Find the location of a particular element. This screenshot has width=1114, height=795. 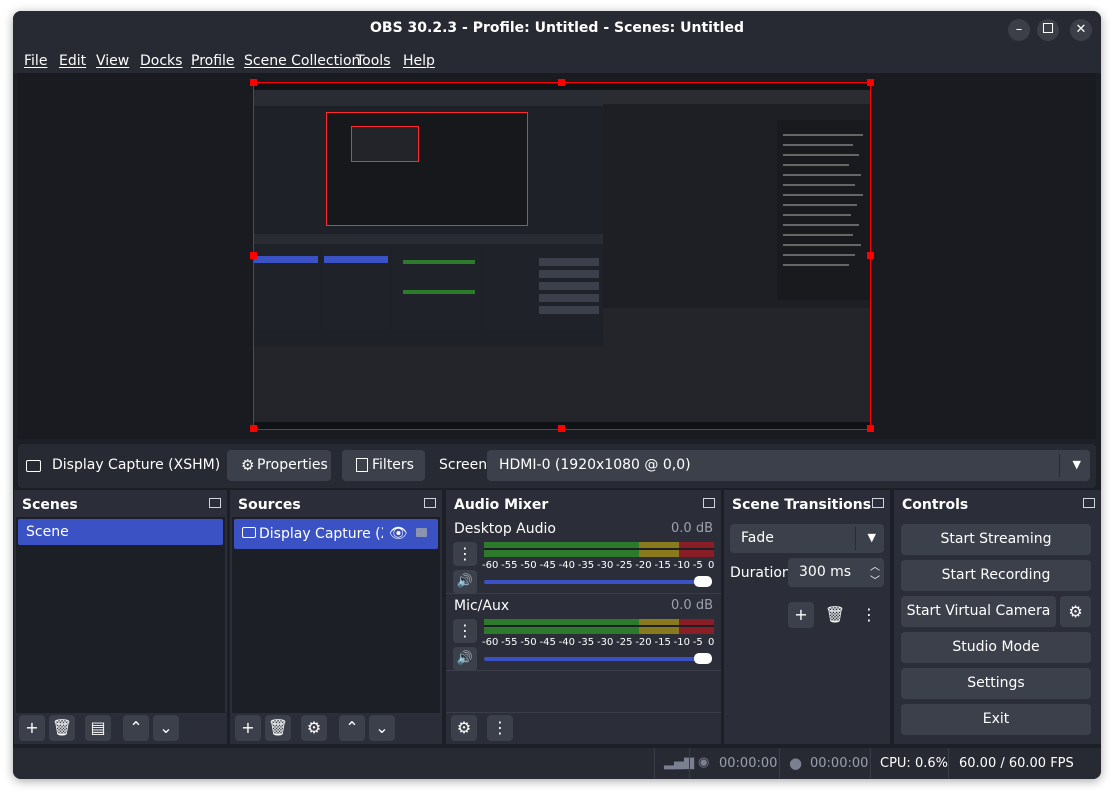

resize-handle-r is located at coordinates (870, 255).